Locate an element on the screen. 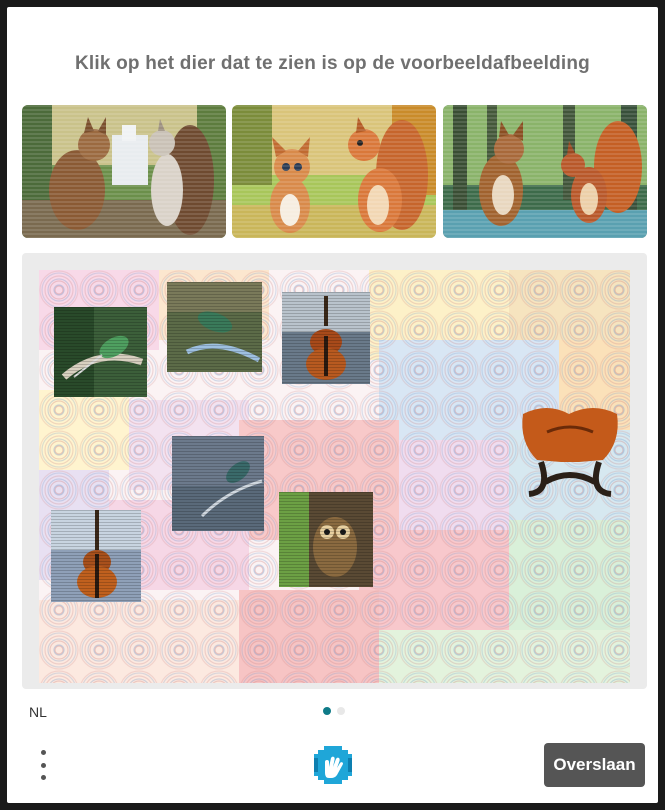  hcaptcha-logo-icon is located at coordinates (333, 765).